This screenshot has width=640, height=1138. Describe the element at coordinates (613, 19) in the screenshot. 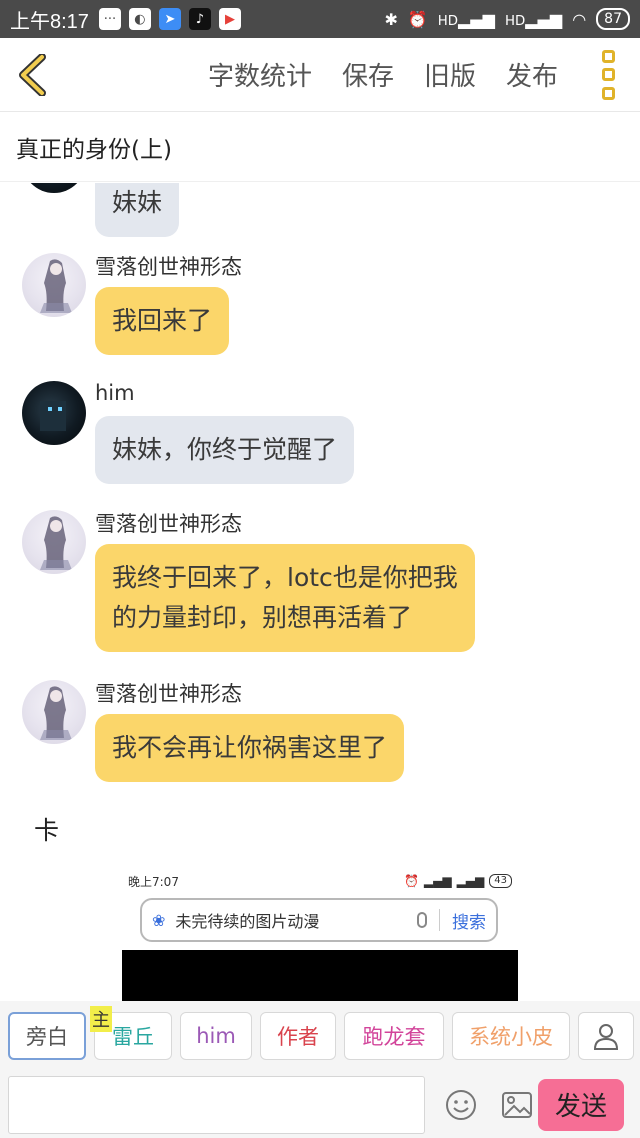

I see `battery-indicator: 87` at that location.